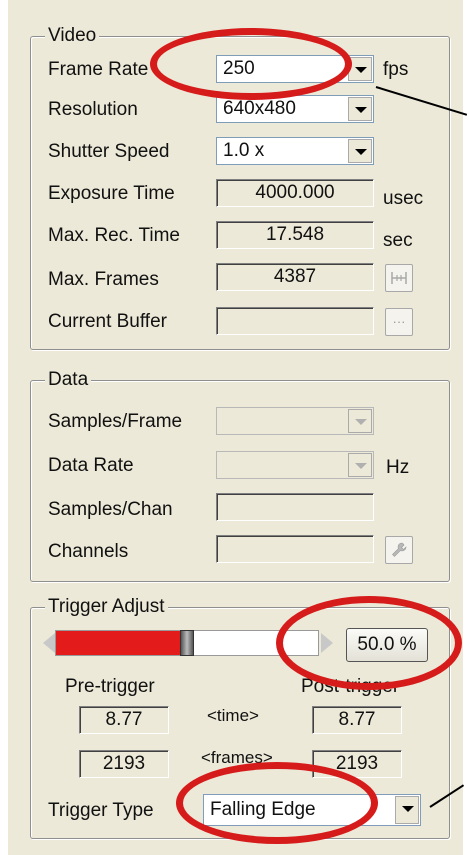 The width and height of the screenshot is (469, 855). Describe the element at coordinates (357, 764) in the screenshot. I see `post-trigger-frames-field: 2193` at that location.